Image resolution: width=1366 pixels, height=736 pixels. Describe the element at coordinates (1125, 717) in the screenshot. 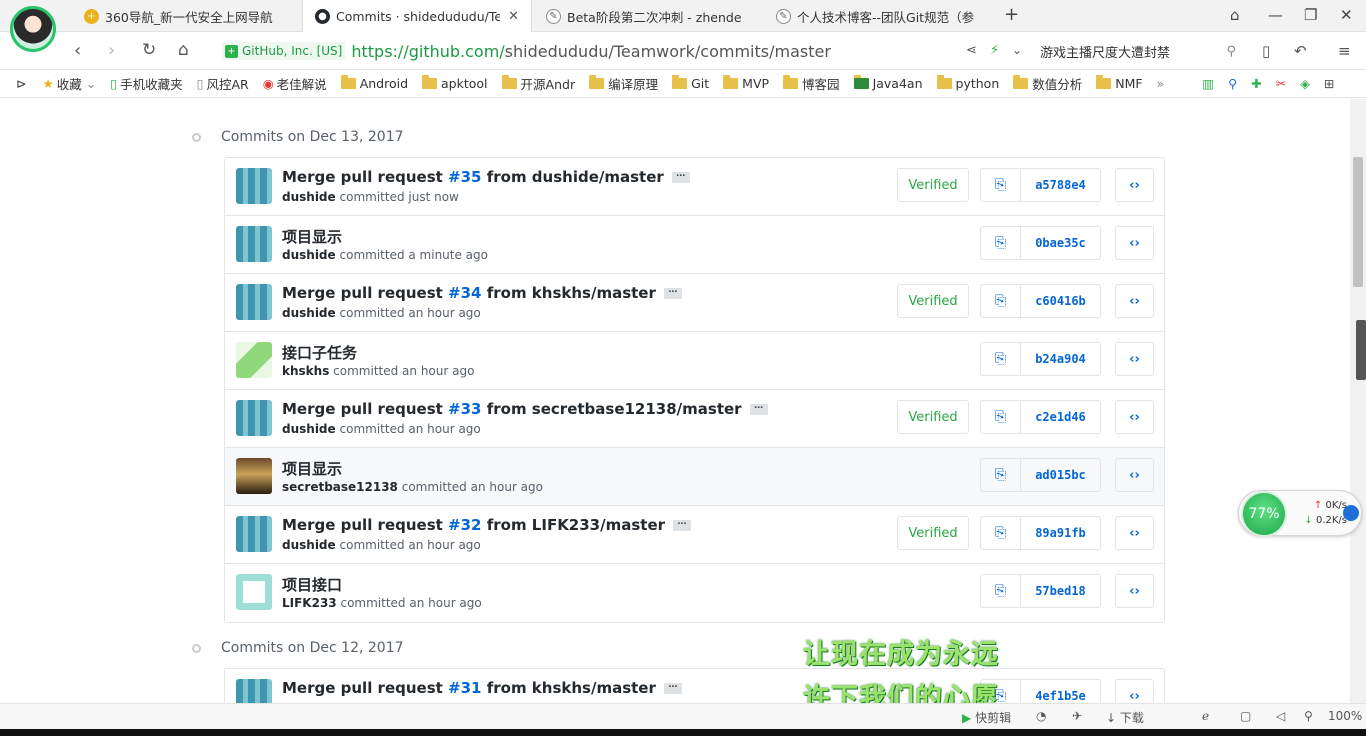

I see `download-button: ↓ 下载` at that location.